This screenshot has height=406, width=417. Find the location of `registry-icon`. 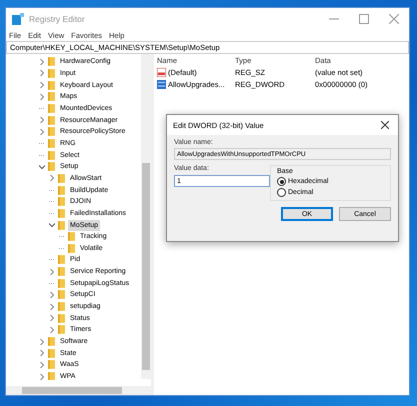

registry-icon is located at coordinates (18, 19).